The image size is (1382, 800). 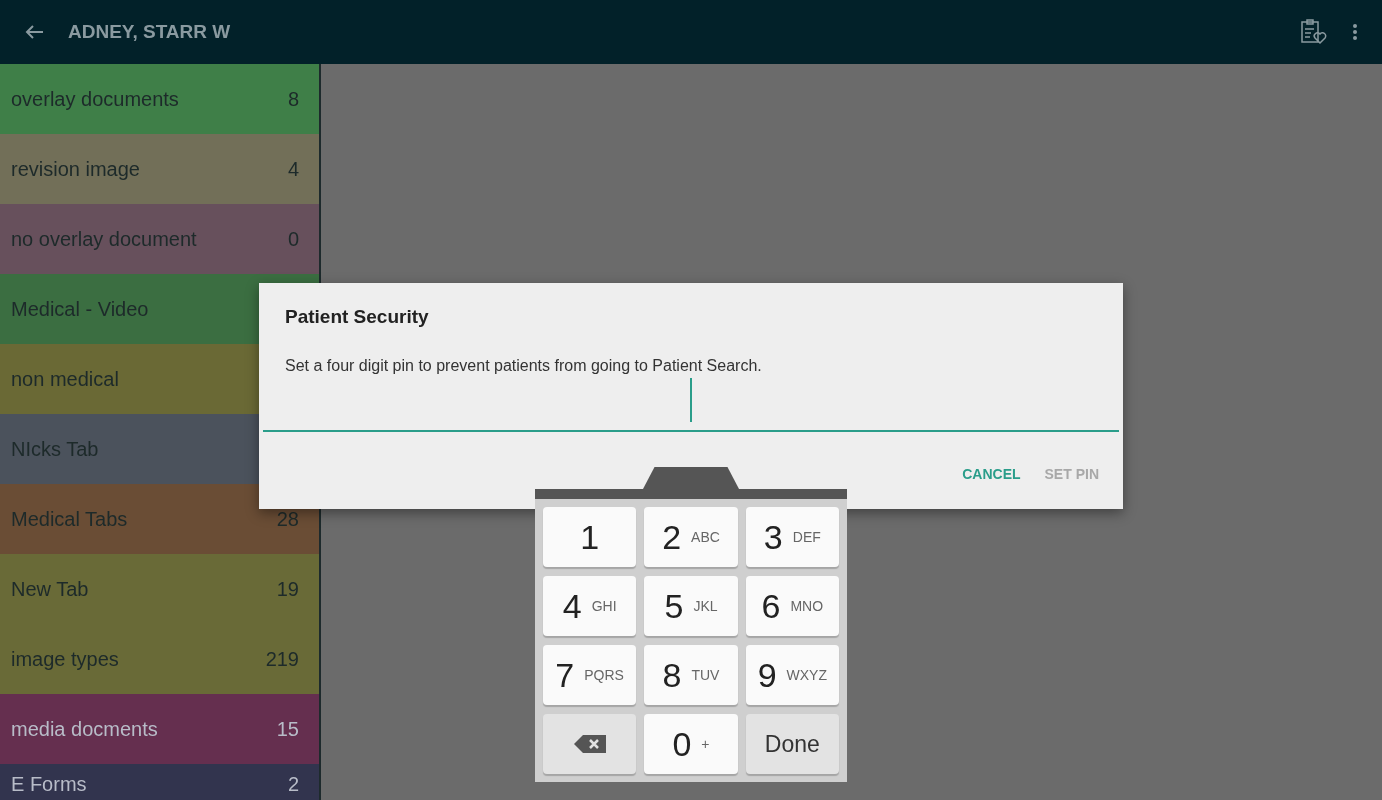 What do you see at coordinates (287, 519) in the screenshot?
I see `item-count: 28` at bounding box center [287, 519].